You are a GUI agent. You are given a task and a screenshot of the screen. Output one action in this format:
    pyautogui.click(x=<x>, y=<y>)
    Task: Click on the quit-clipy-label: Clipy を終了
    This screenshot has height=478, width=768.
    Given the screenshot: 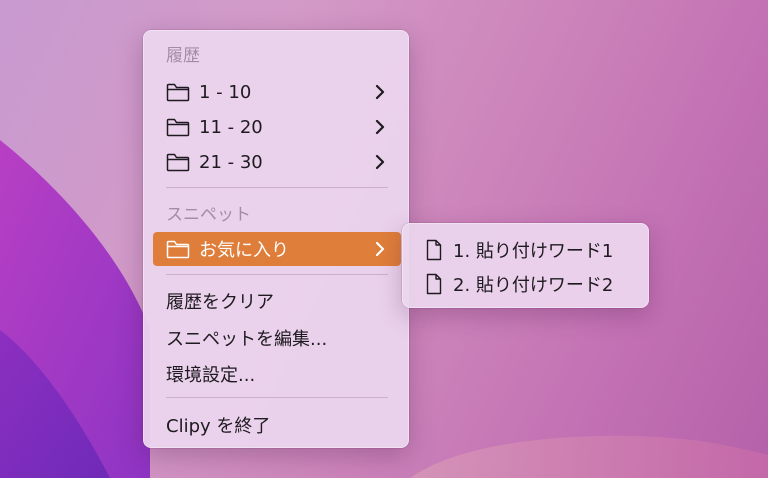 What is the action you would take?
    pyautogui.click(x=218, y=426)
    